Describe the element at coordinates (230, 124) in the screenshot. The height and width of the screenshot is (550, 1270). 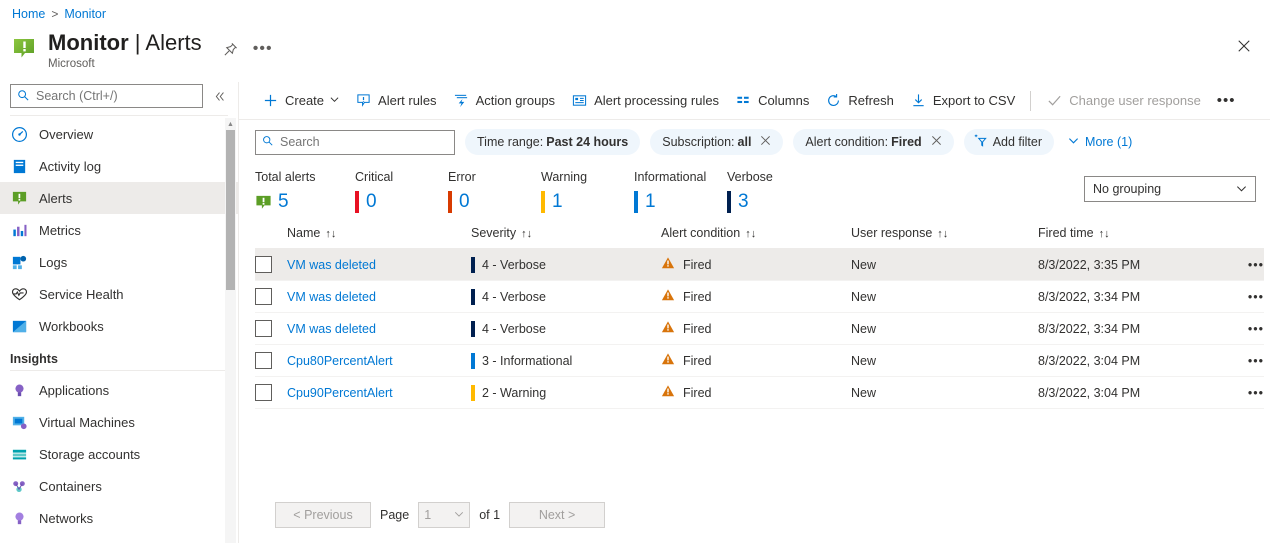
I see `scroll-up-arrow-icon: ▲` at that location.